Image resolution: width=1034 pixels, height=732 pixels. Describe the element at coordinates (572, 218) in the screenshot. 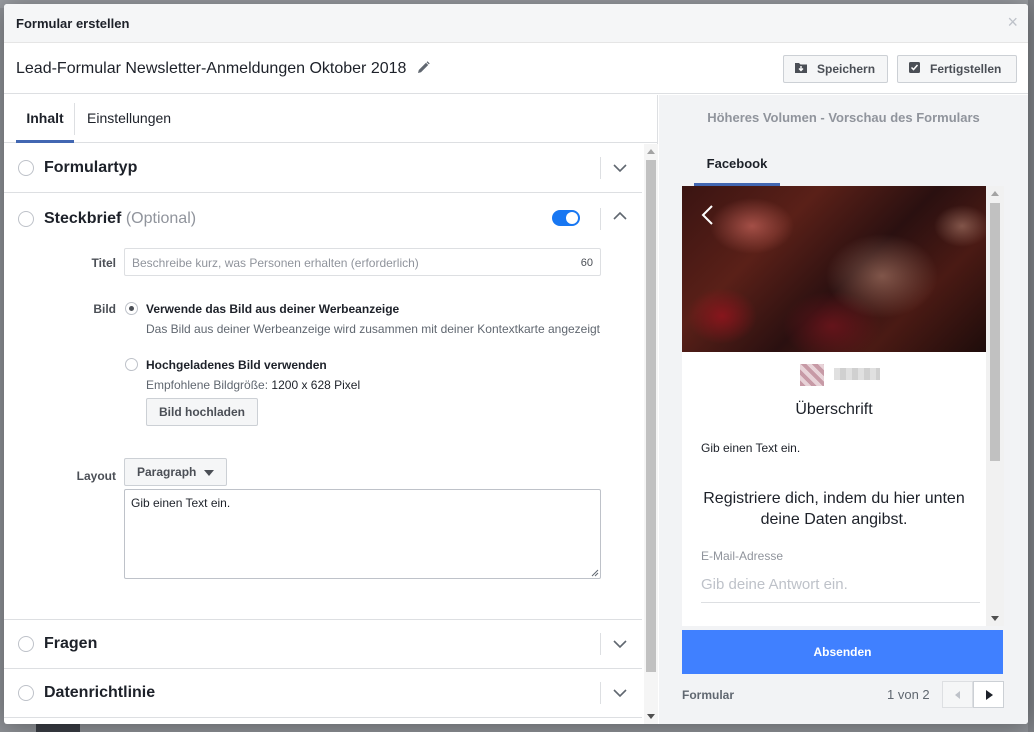

I see `toggle-knob` at that location.